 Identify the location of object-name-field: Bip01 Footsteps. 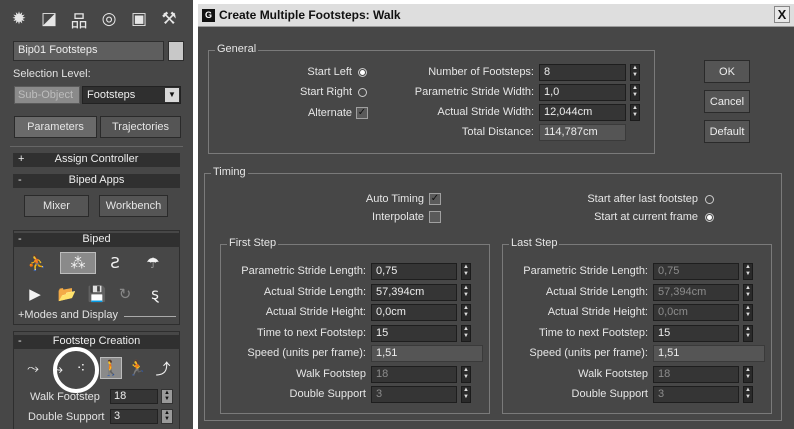
(88, 51).